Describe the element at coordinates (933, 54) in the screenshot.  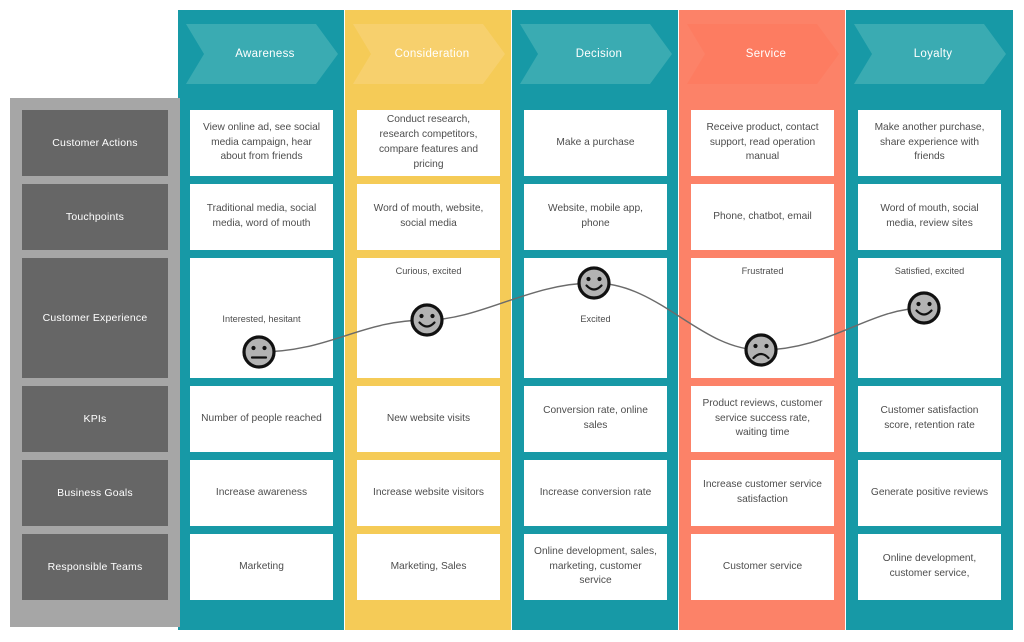
I see `stage-header-label: Loyalty` at that location.